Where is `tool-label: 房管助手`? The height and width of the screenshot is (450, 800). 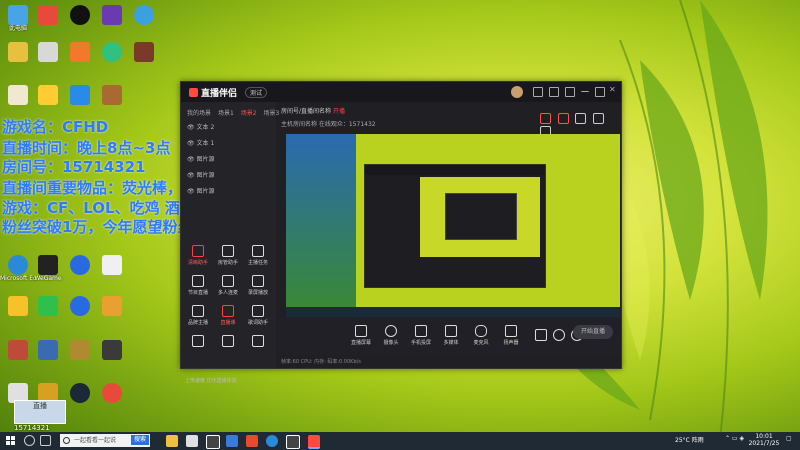
tool-label: 房管助手 is located at coordinates (227, 263).